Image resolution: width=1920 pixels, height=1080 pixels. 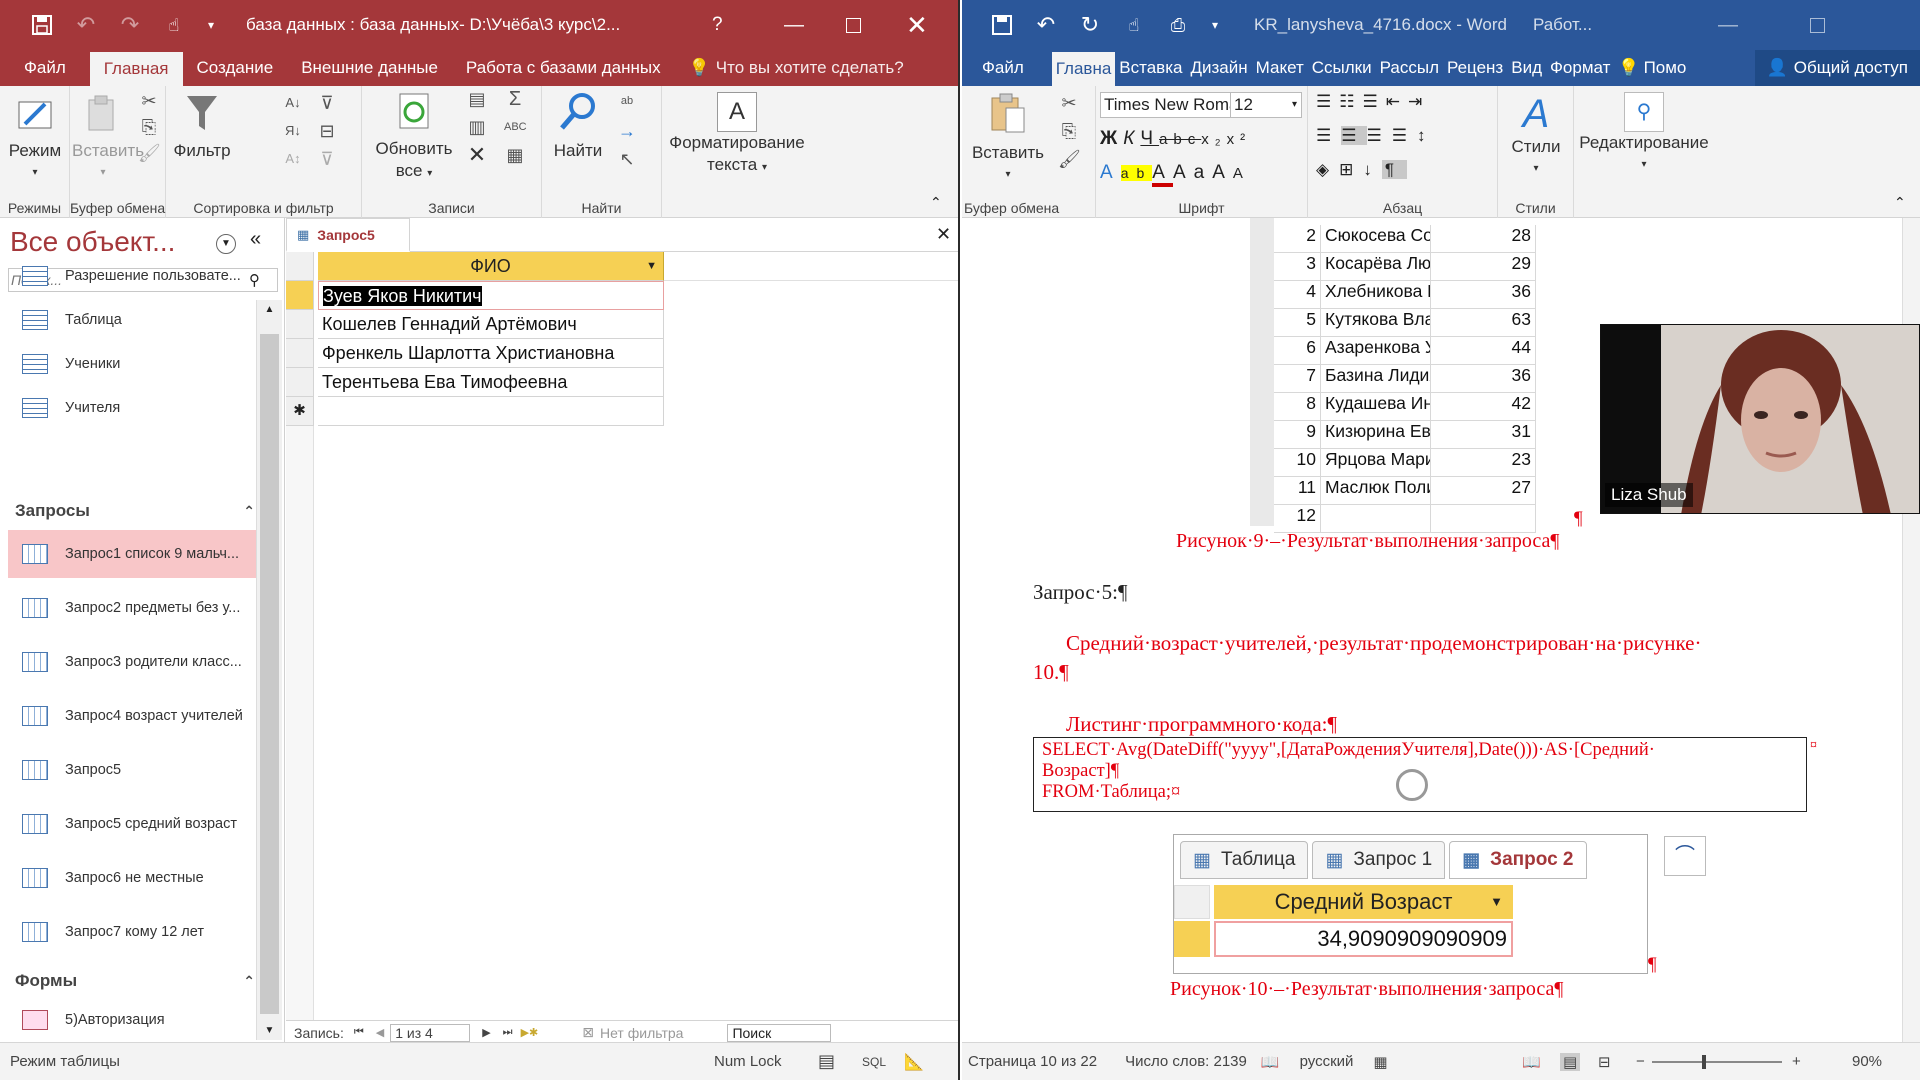 I want to click on italic-icon: К, so click(x=1131, y=138).